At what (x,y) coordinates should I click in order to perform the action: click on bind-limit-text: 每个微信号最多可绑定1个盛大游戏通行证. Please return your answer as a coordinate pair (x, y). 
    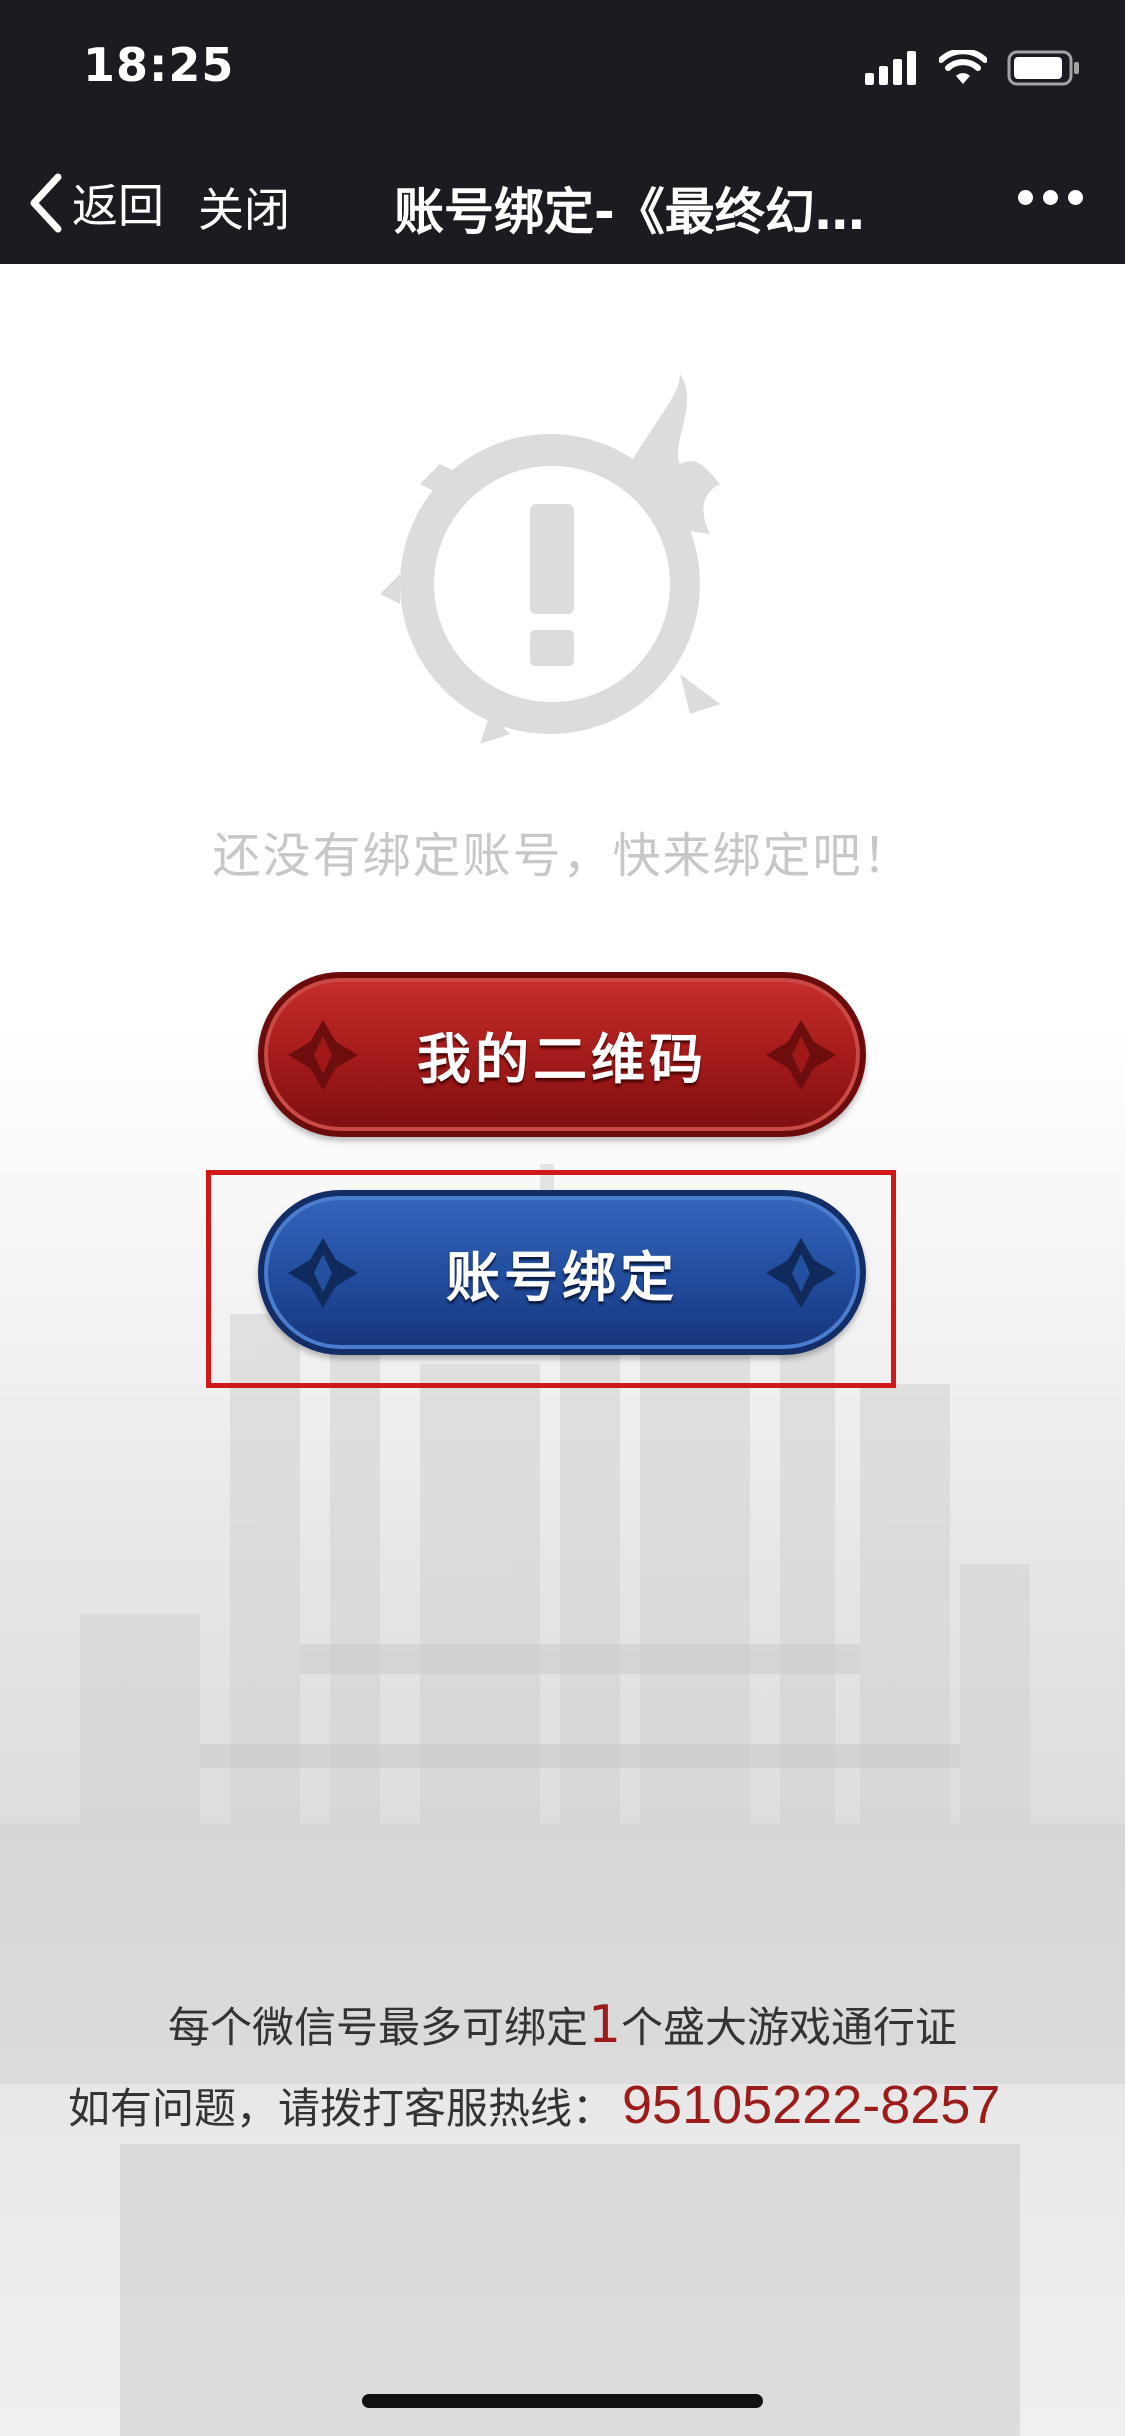
    Looking at the image, I should click on (562, 2024).